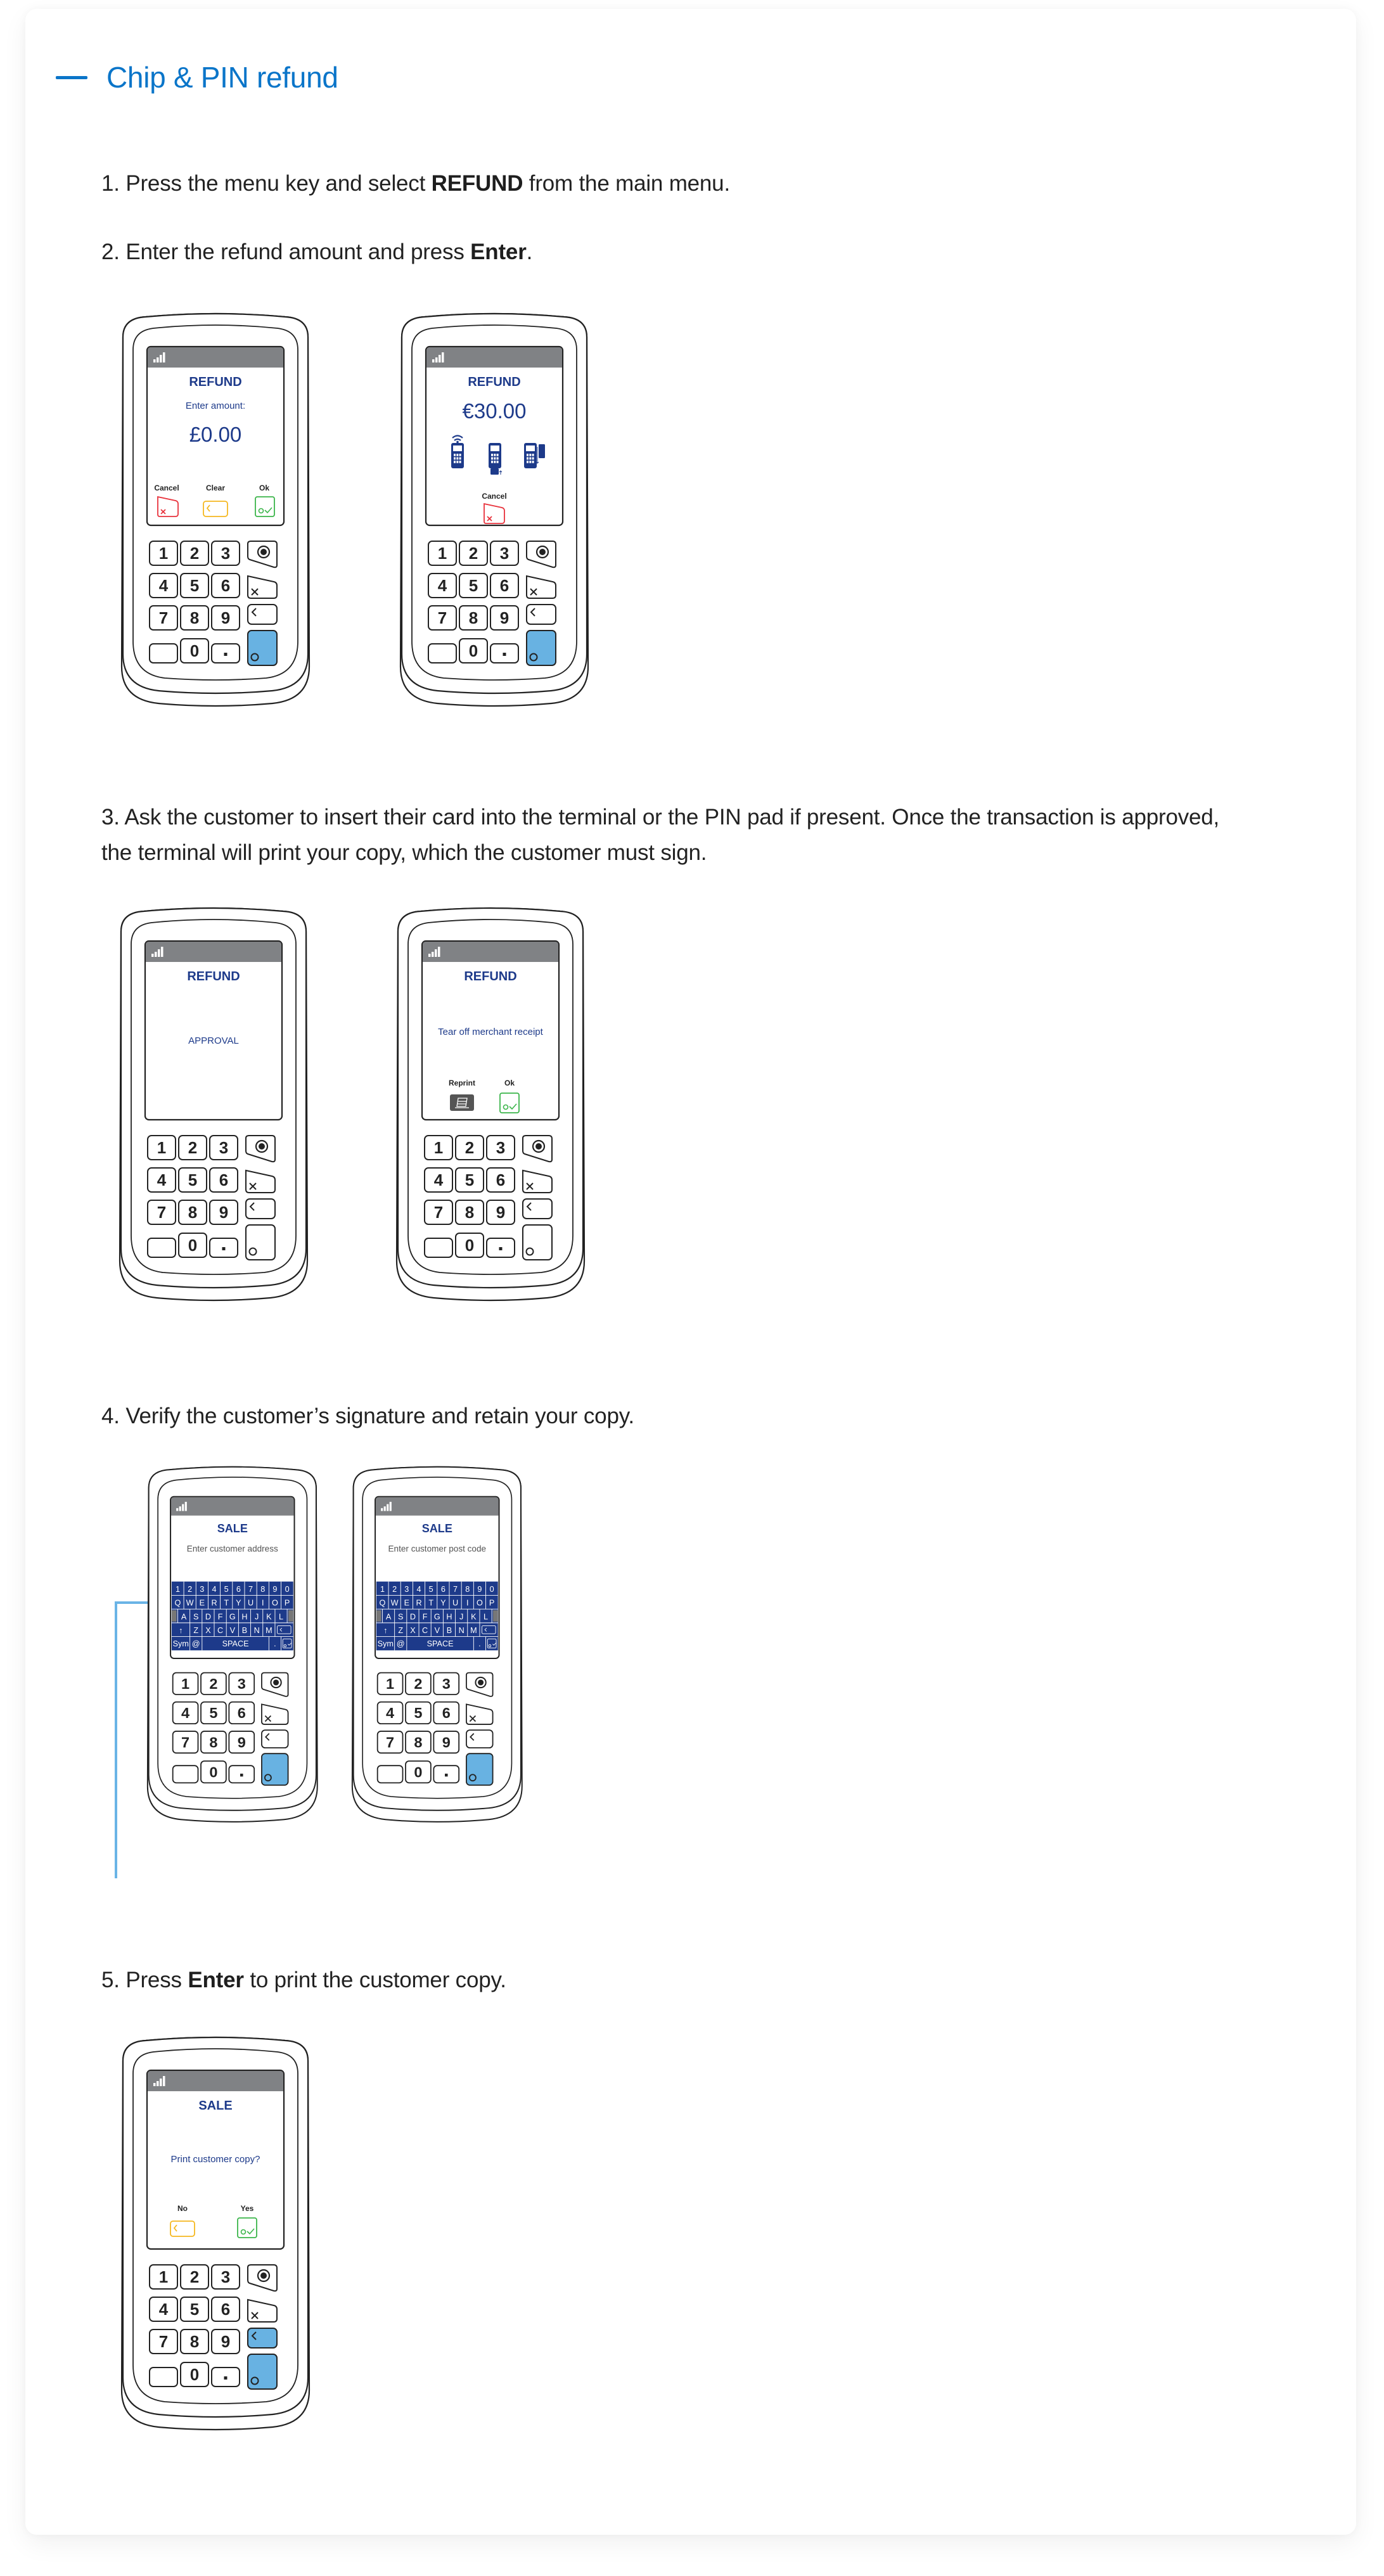  What do you see at coordinates (437, 1616) in the screenshot?
I see `keyboard-key: G` at bounding box center [437, 1616].